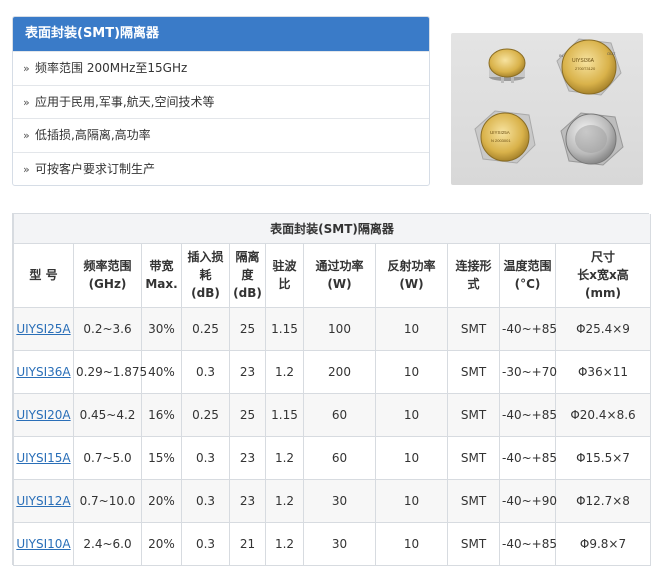 Image resolution: width=653 pixels, height=577 pixels. I want to click on column-header: 频率范围 (GHz), so click(107, 275).